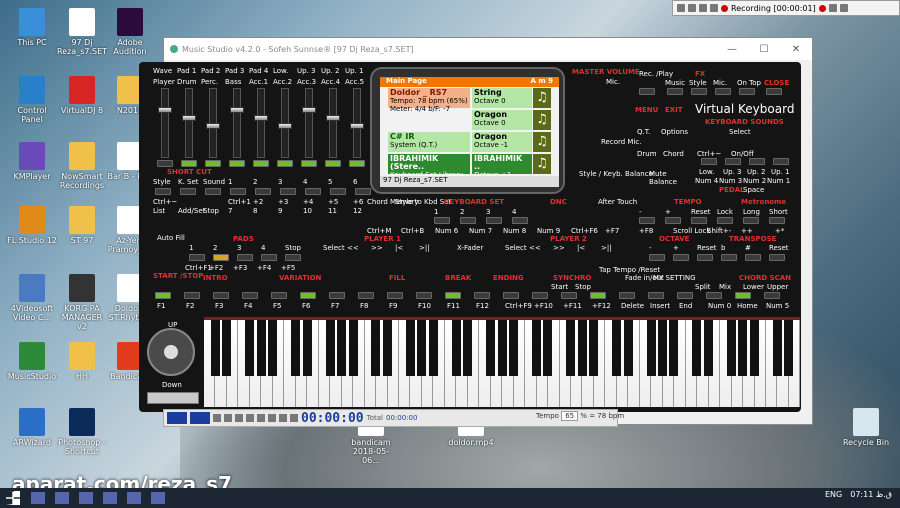  I want to click on close-button: ✕, so click(796, 49).